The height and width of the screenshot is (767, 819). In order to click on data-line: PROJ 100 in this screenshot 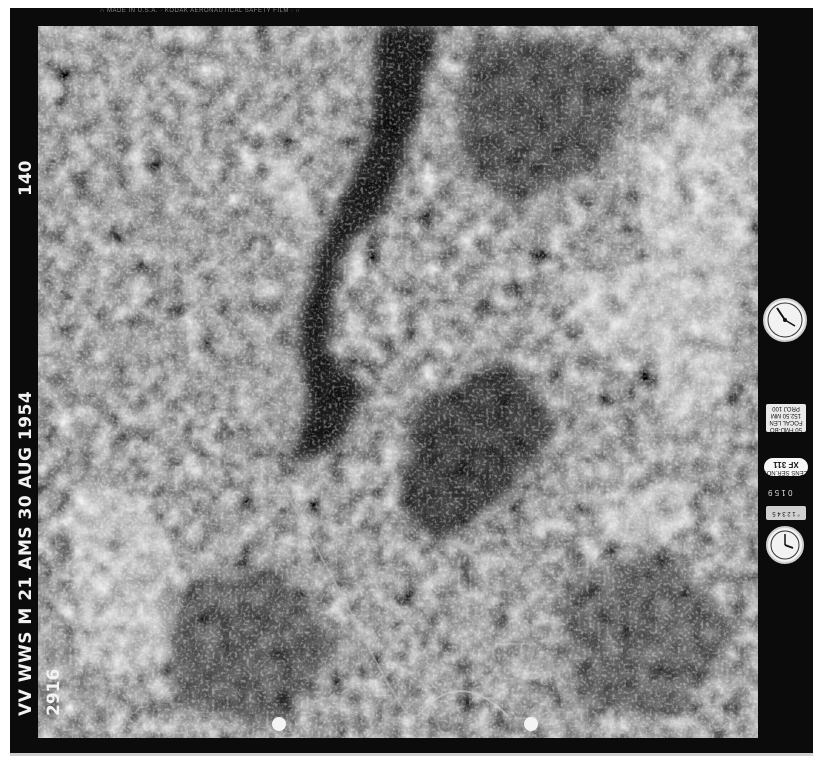, I will do `click(786, 408)`.